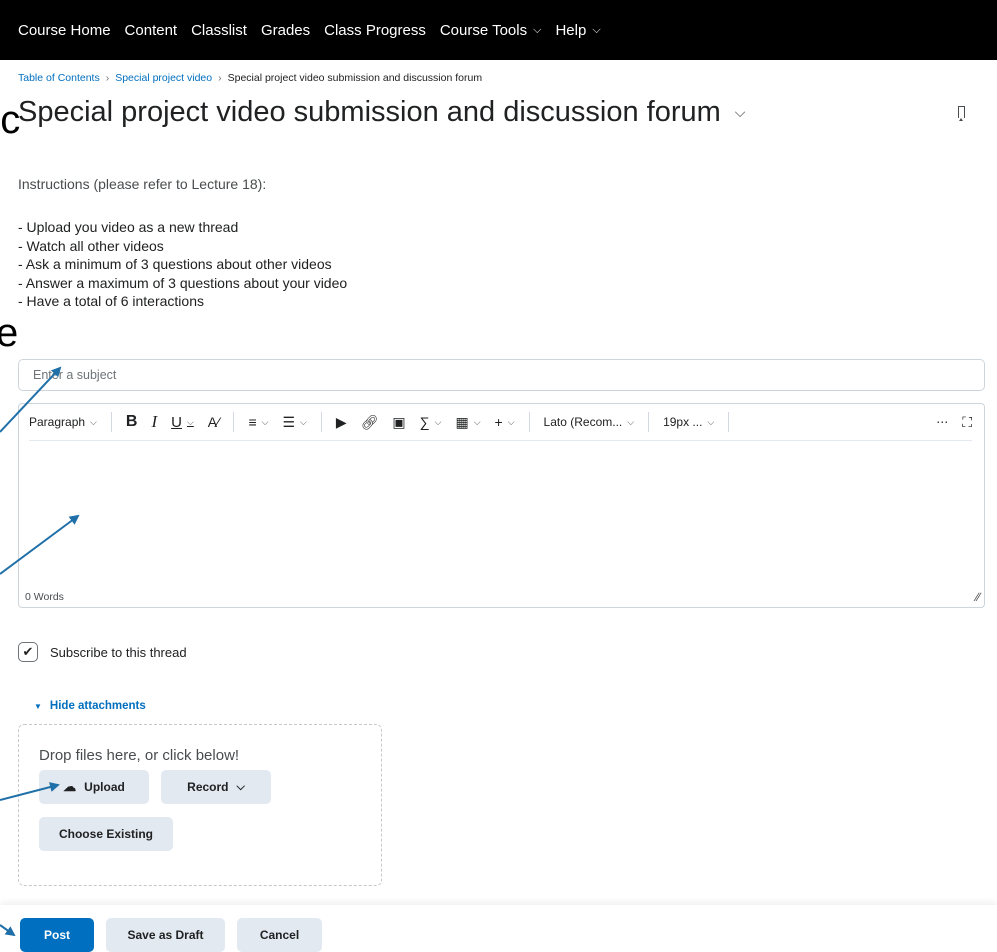 The width and height of the screenshot is (997, 952). I want to click on subscribe-checkbox: ✔, so click(28, 652).